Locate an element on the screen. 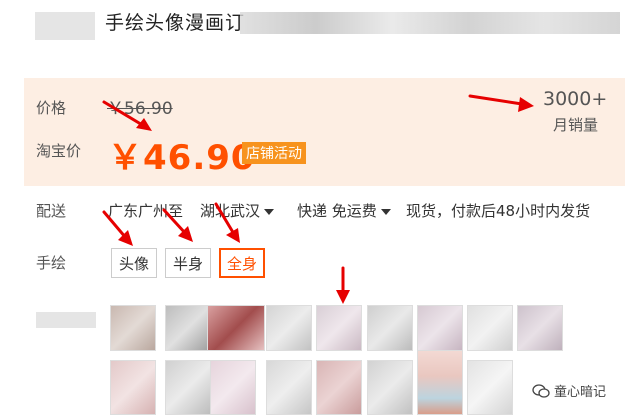 This screenshot has height=415, width=635. shipping-note: 现货，付款后48小时内发货 is located at coordinates (498, 211).